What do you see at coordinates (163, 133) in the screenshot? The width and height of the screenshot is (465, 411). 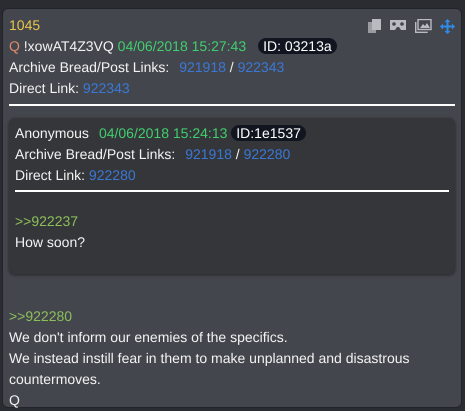 I see `post-date: 04/06/2018 15:24:13` at bounding box center [163, 133].